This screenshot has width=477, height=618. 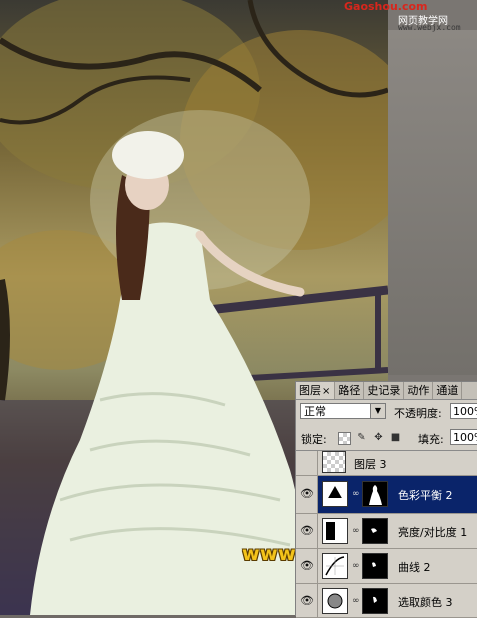 What do you see at coordinates (378, 437) in the screenshot?
I see `lock-move-icon: ✥` at bounding box center [378, 437].